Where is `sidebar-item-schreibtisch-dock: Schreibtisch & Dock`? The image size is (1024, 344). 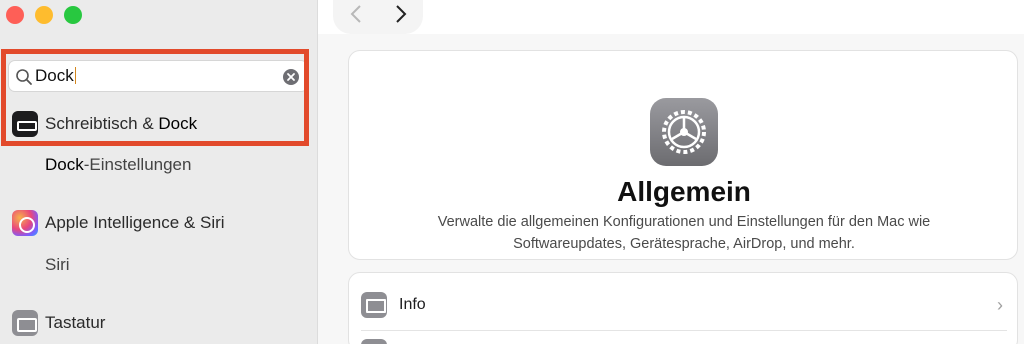
sidebar-item-schreibtisch-dock: Schreibtisch & Dock is located at coordinates (104, 124).